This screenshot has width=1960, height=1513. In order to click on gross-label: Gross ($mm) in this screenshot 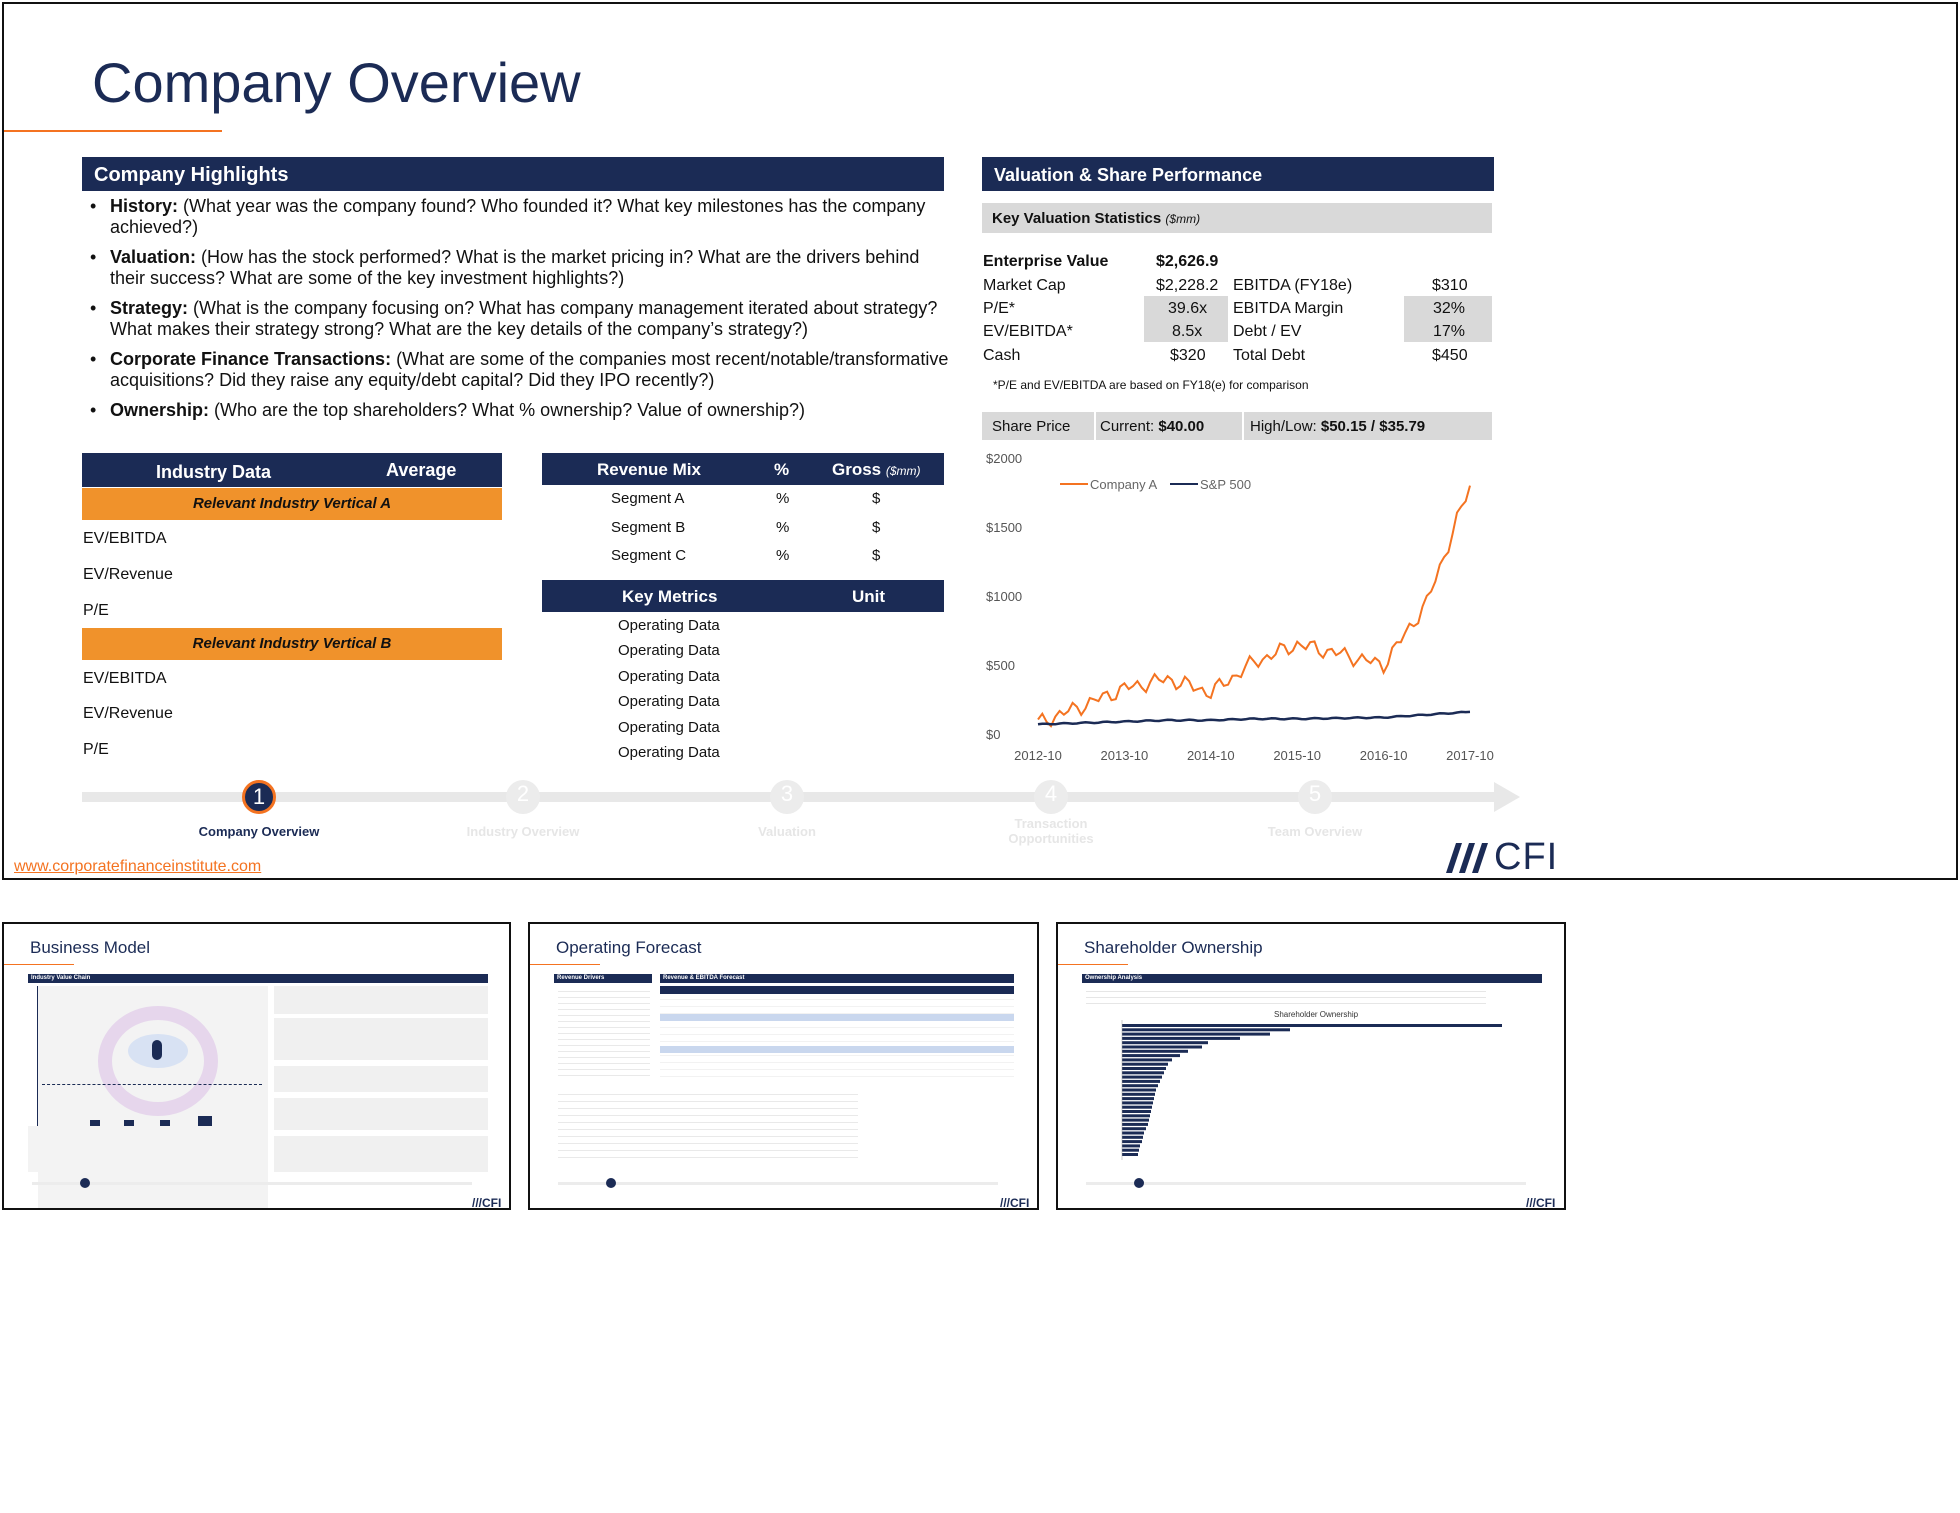, I will do `click(876, 469)`.